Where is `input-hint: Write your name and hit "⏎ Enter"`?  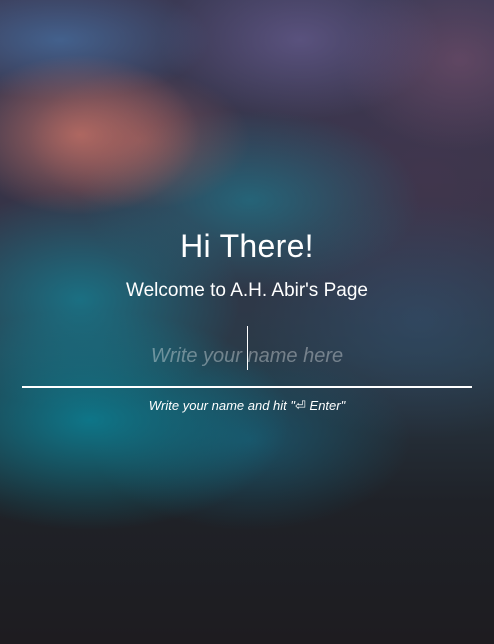 input-hint: Write your name and hit "⏎ Enter" is located at coordinates (247, 405).